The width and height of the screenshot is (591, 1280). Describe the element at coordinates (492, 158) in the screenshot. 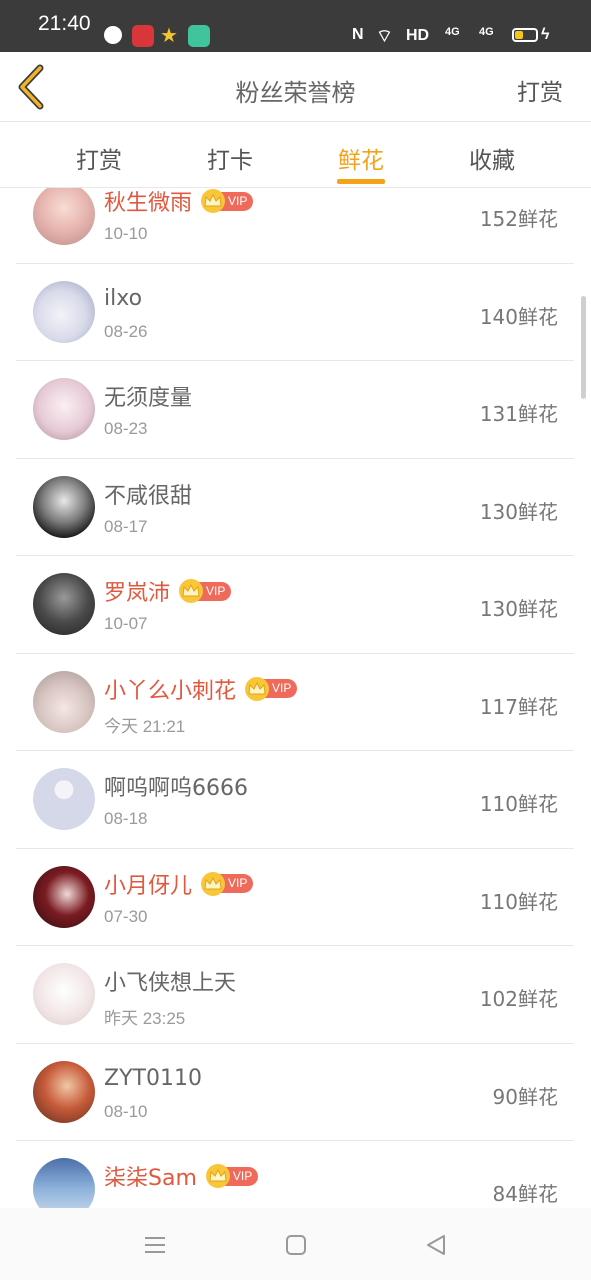

I see `tab-favorites: 收藏` at that location.